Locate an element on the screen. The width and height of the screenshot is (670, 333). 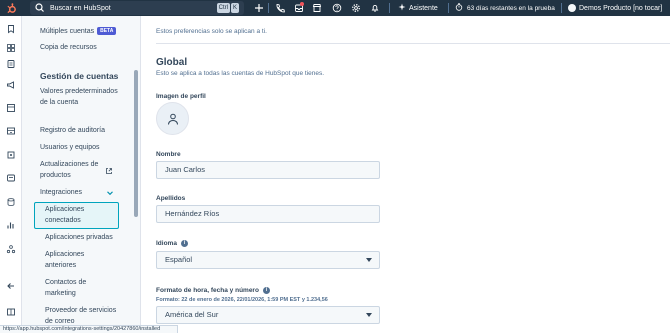
sidebar-item-multiple-accounts: Múltiples cuentas BETA is located at coordinates (78, 32).